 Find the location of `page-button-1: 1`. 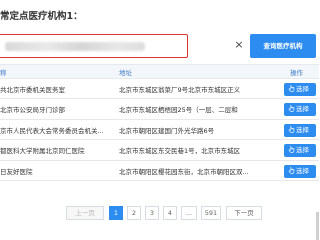

page-button-1: 1 is located at coordinates (116, 213).